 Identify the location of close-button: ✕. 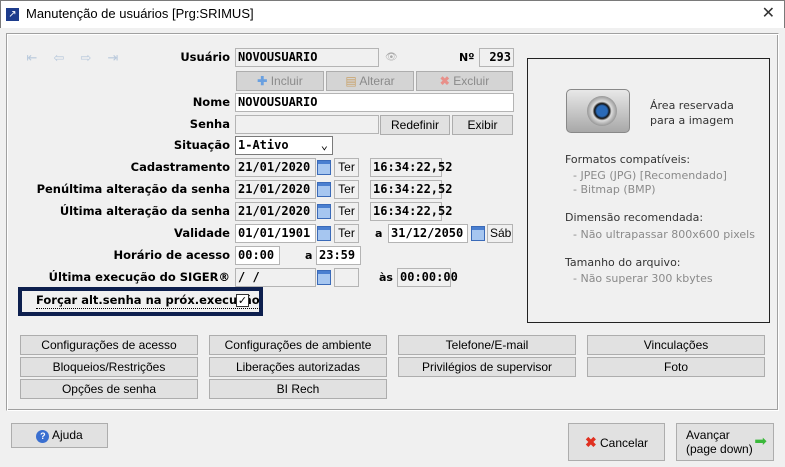
(768, 12).